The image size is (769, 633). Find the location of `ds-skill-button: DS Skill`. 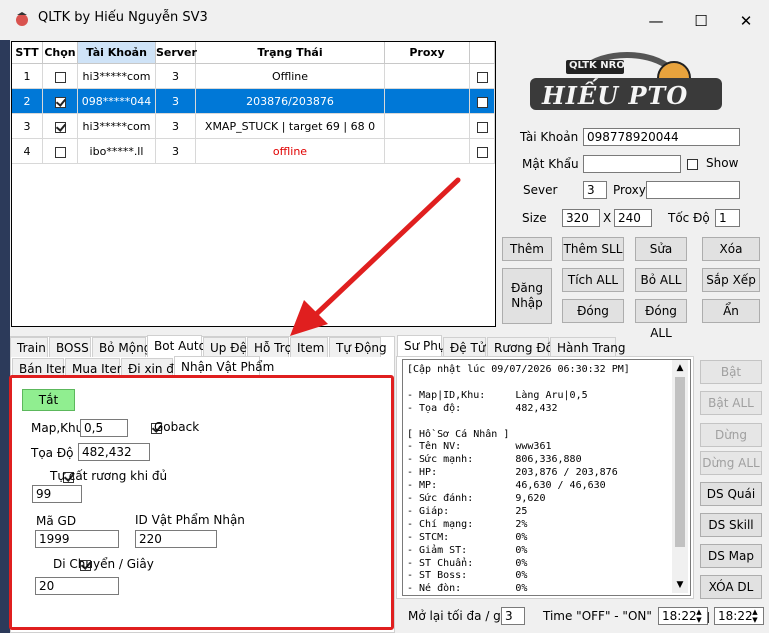

ds-skill-button: DS Skill is located at coordinates (731, 525).